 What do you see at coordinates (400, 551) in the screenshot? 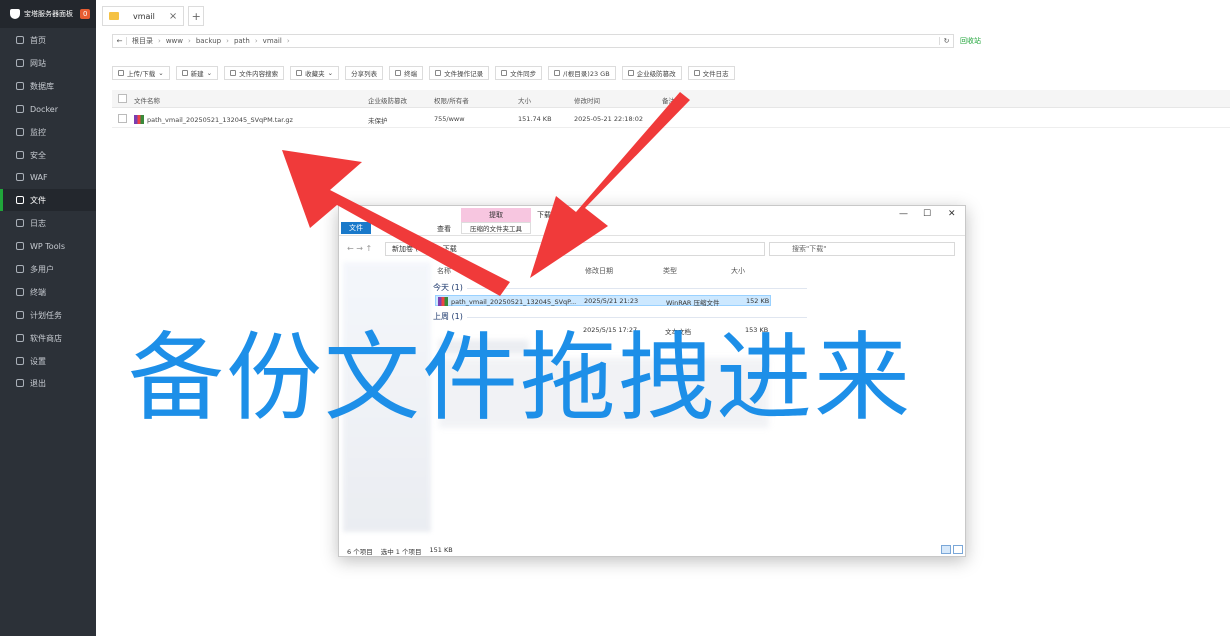
I see `status-bar: 6 个项目 选中 1 个项目 151 KB` at bounding box center [400, 551].